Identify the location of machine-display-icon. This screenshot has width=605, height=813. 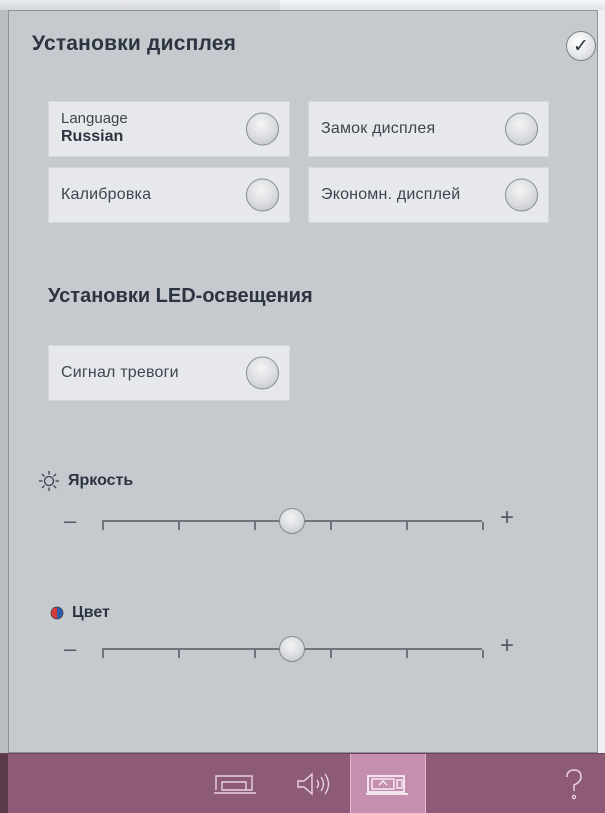
(387, 784).